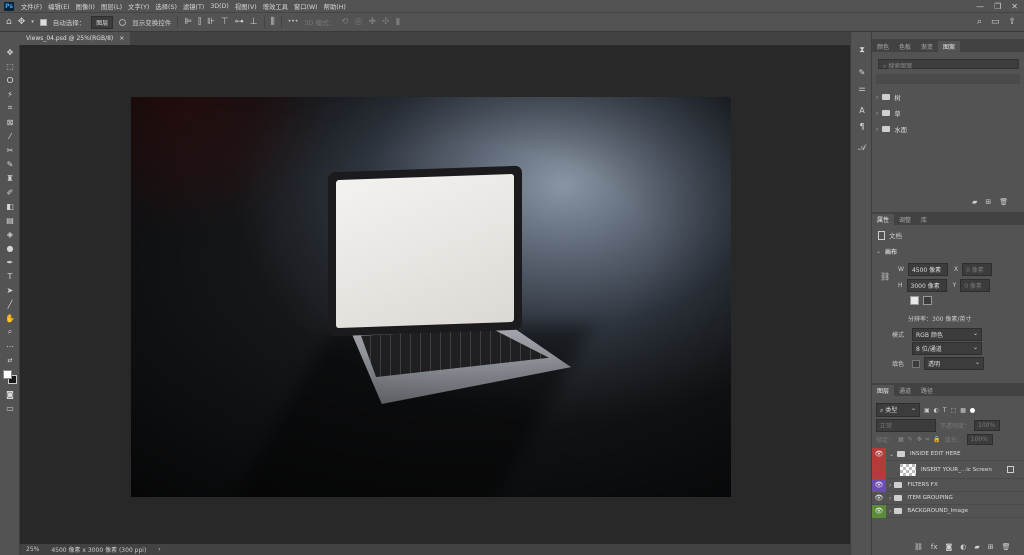 The height and width of the screenshot is (555, 1024). I want to click on zoom-tool-icon: ⌕, so click(10, 332).